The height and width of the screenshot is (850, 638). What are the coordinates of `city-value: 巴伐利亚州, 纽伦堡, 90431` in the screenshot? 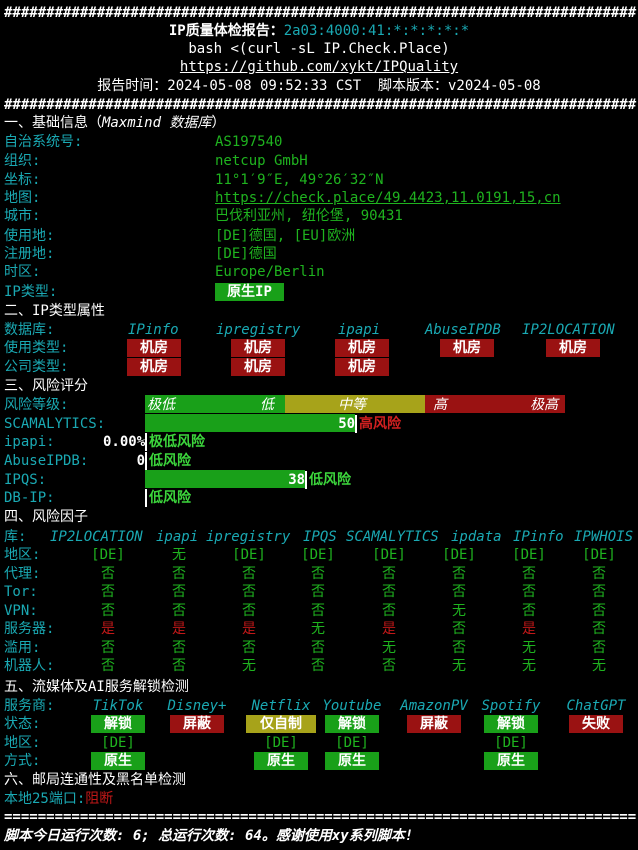 It's located at (309, 216).